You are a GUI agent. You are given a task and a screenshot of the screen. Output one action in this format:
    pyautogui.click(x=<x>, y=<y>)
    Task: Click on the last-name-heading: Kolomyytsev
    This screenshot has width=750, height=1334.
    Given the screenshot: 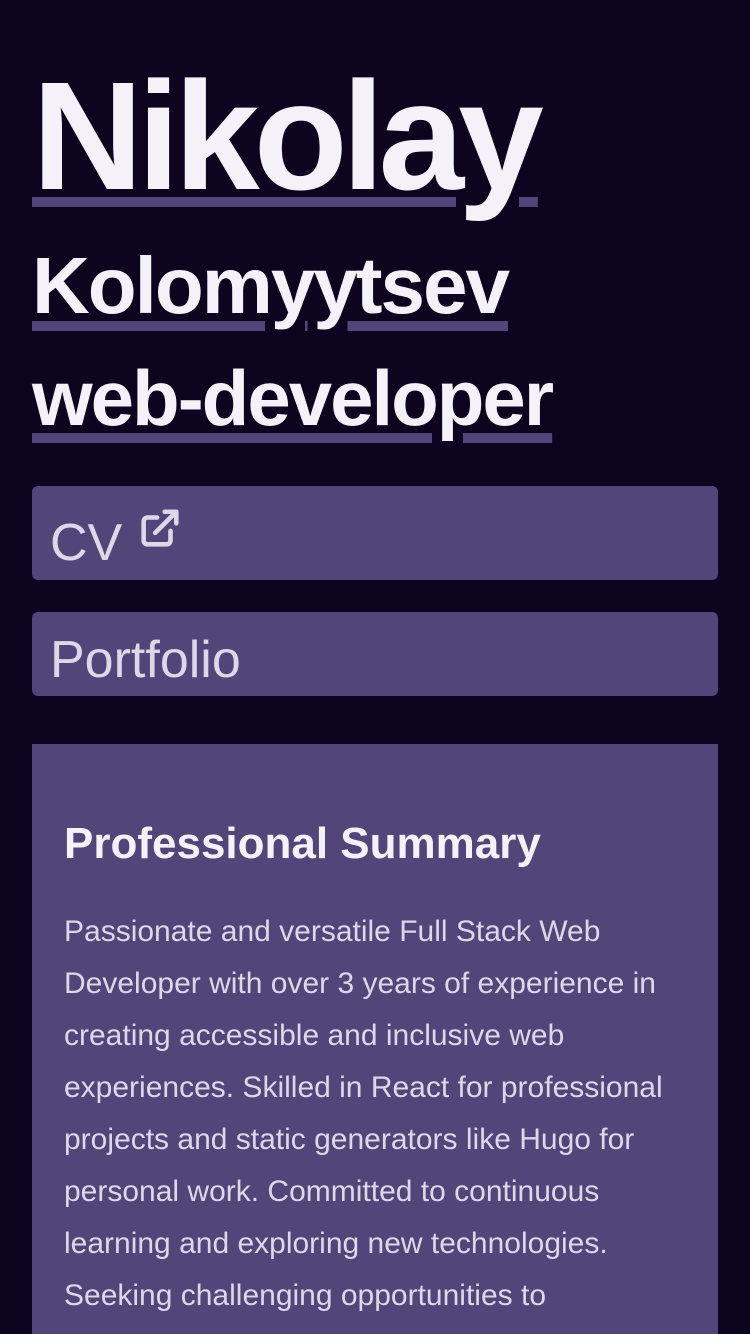 What is the action you would take?
    pyautogui.click(x=271, y=286)
    